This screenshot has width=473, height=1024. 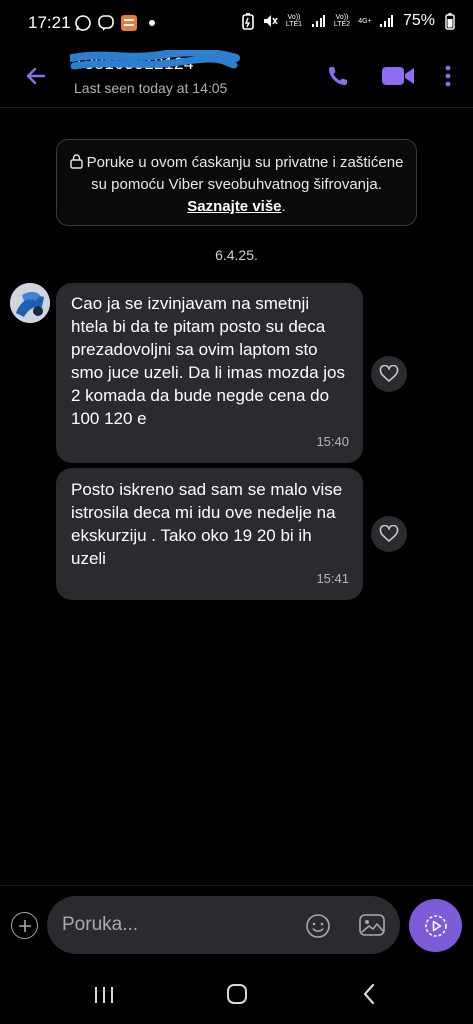 I want to click on send-icon, so click(x=435, y=925).